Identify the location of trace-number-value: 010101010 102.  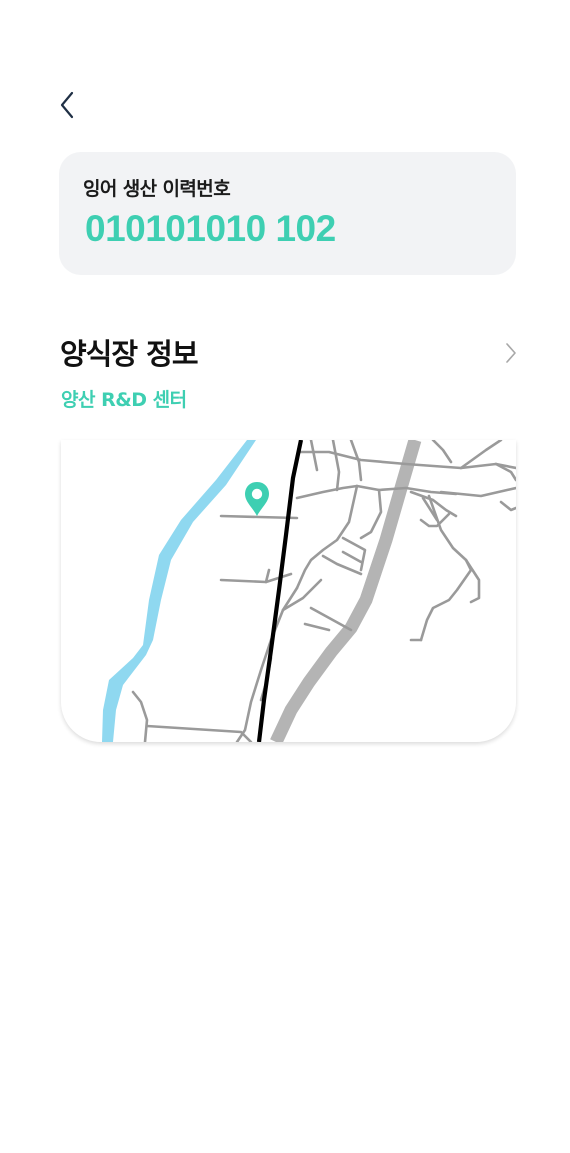
(210, 228).